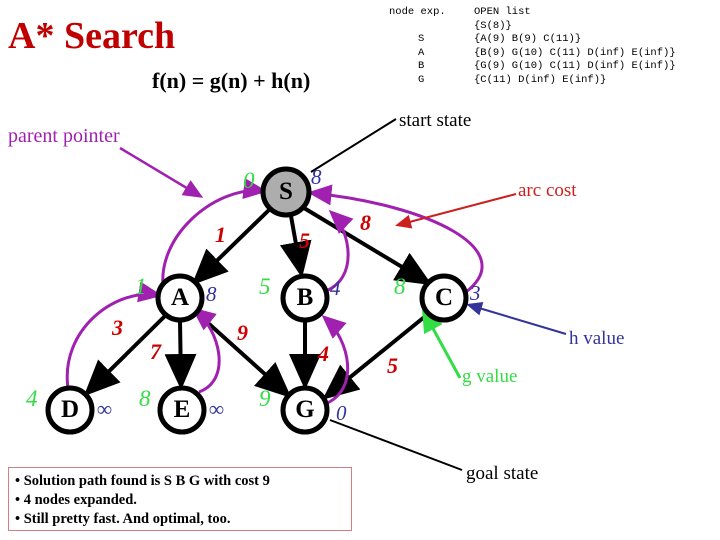 This screenshot has width=720, height=540. What do you see at coordinates (305, 409) in the screenshot?
I see `node-label-g: G` at bounding box center [305, 409].